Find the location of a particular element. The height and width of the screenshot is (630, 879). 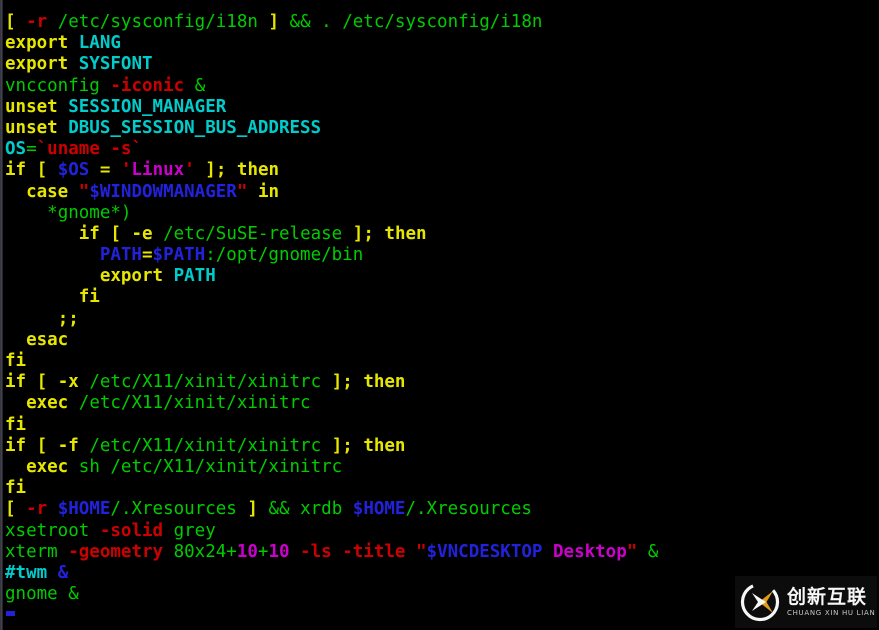

terminal-span: ] is located at coordinates (252, 509).